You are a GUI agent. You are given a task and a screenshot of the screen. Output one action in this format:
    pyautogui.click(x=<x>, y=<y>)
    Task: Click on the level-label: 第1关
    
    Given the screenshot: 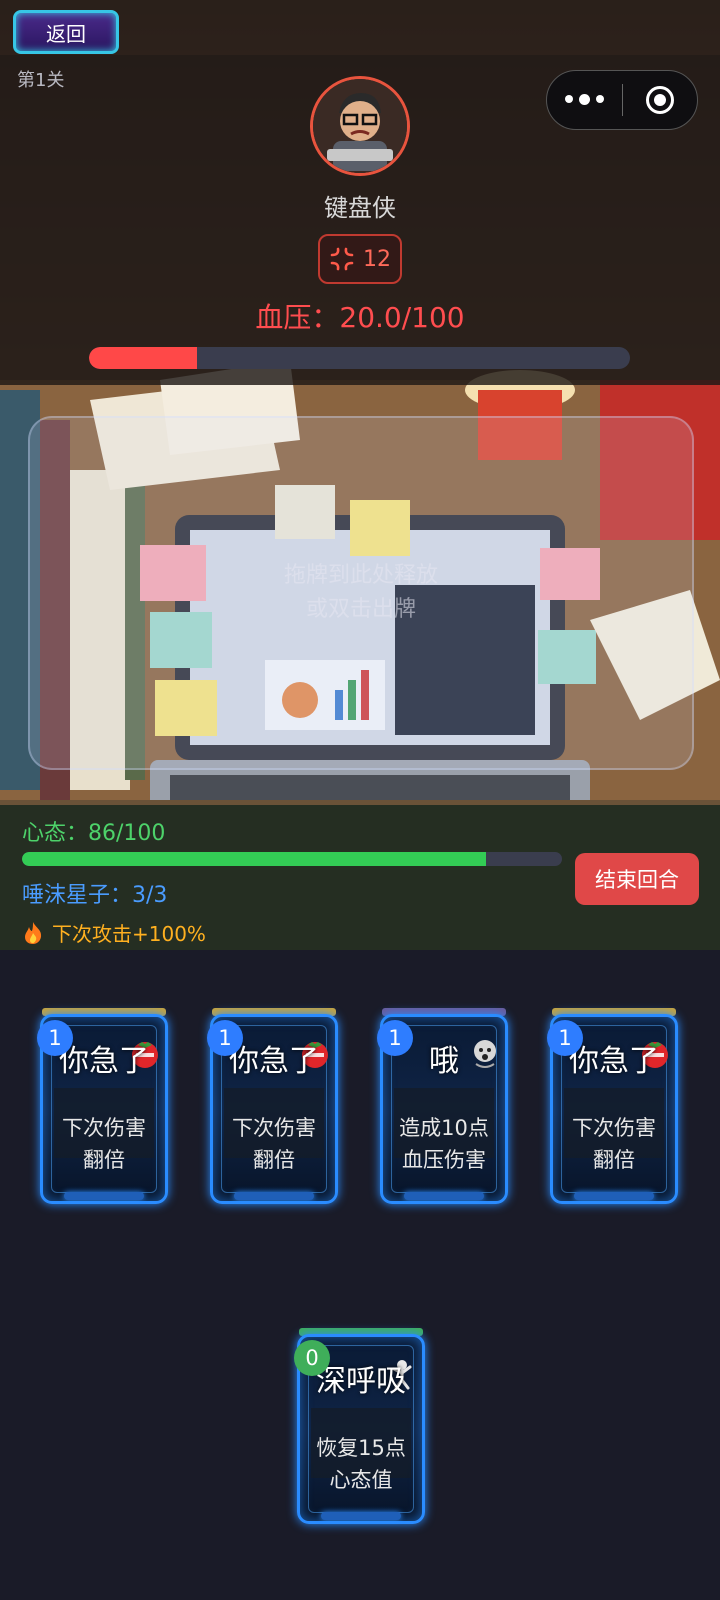 What is the action you would take?
    pyautogui.click(x=41, y=80)
    